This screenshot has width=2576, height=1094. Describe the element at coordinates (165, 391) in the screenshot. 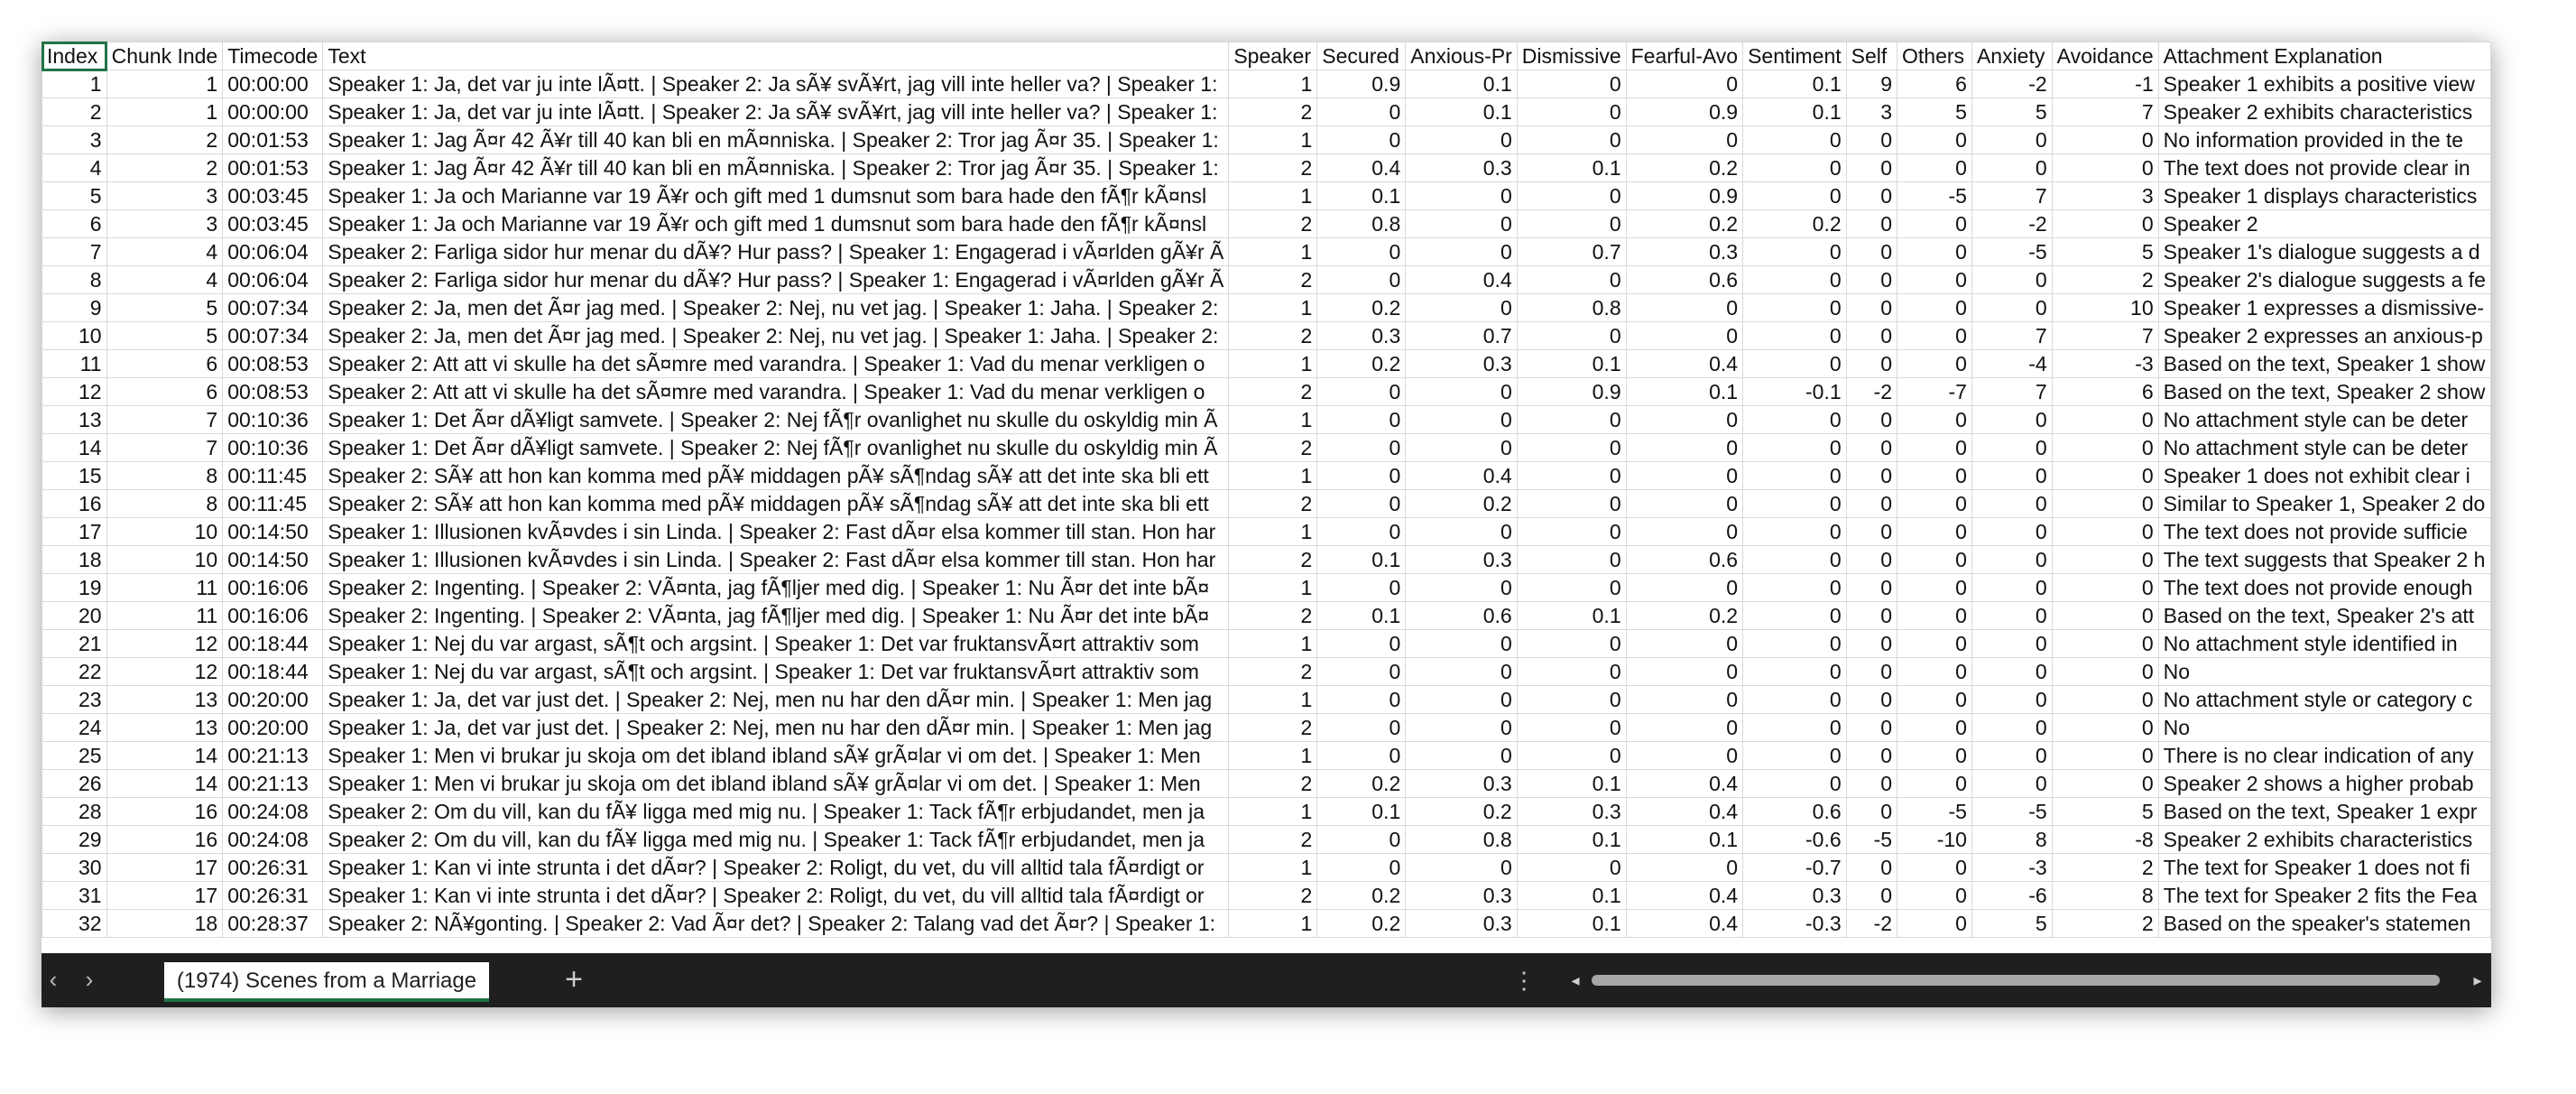

I see `table-cell: 6` at that location.